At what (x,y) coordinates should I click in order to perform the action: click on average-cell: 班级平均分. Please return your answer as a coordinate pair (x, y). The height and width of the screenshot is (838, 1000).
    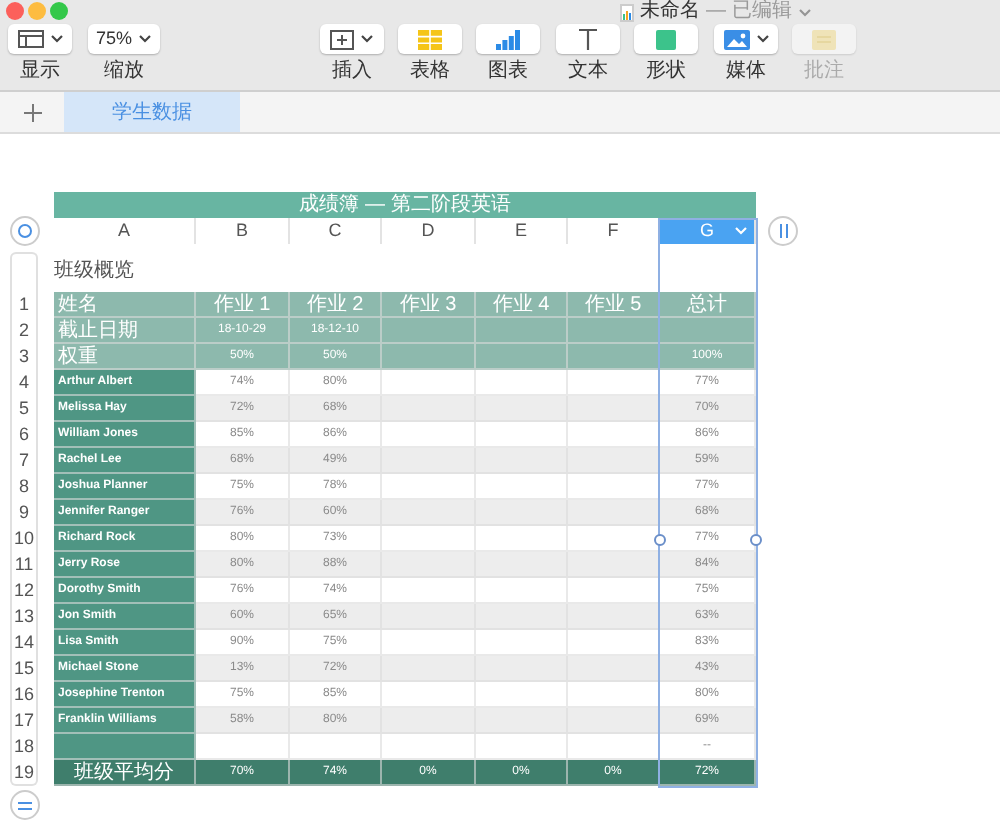
    Looking at the image, I should click on (125, 773).